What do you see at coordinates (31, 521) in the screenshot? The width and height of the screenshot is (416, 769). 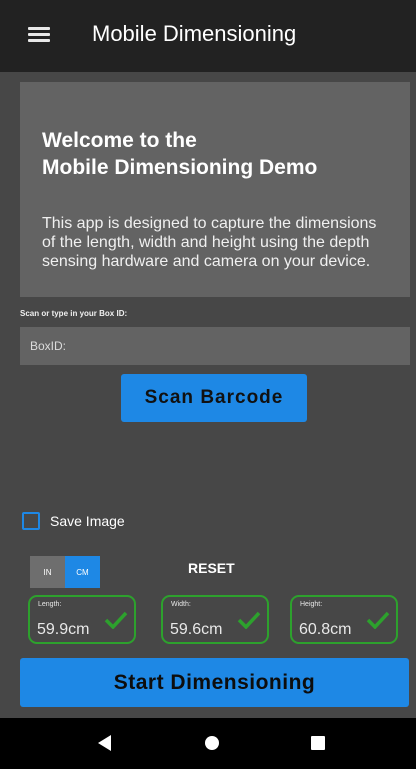 I see `save-image-checkbox` at bounding box center [31, 521].